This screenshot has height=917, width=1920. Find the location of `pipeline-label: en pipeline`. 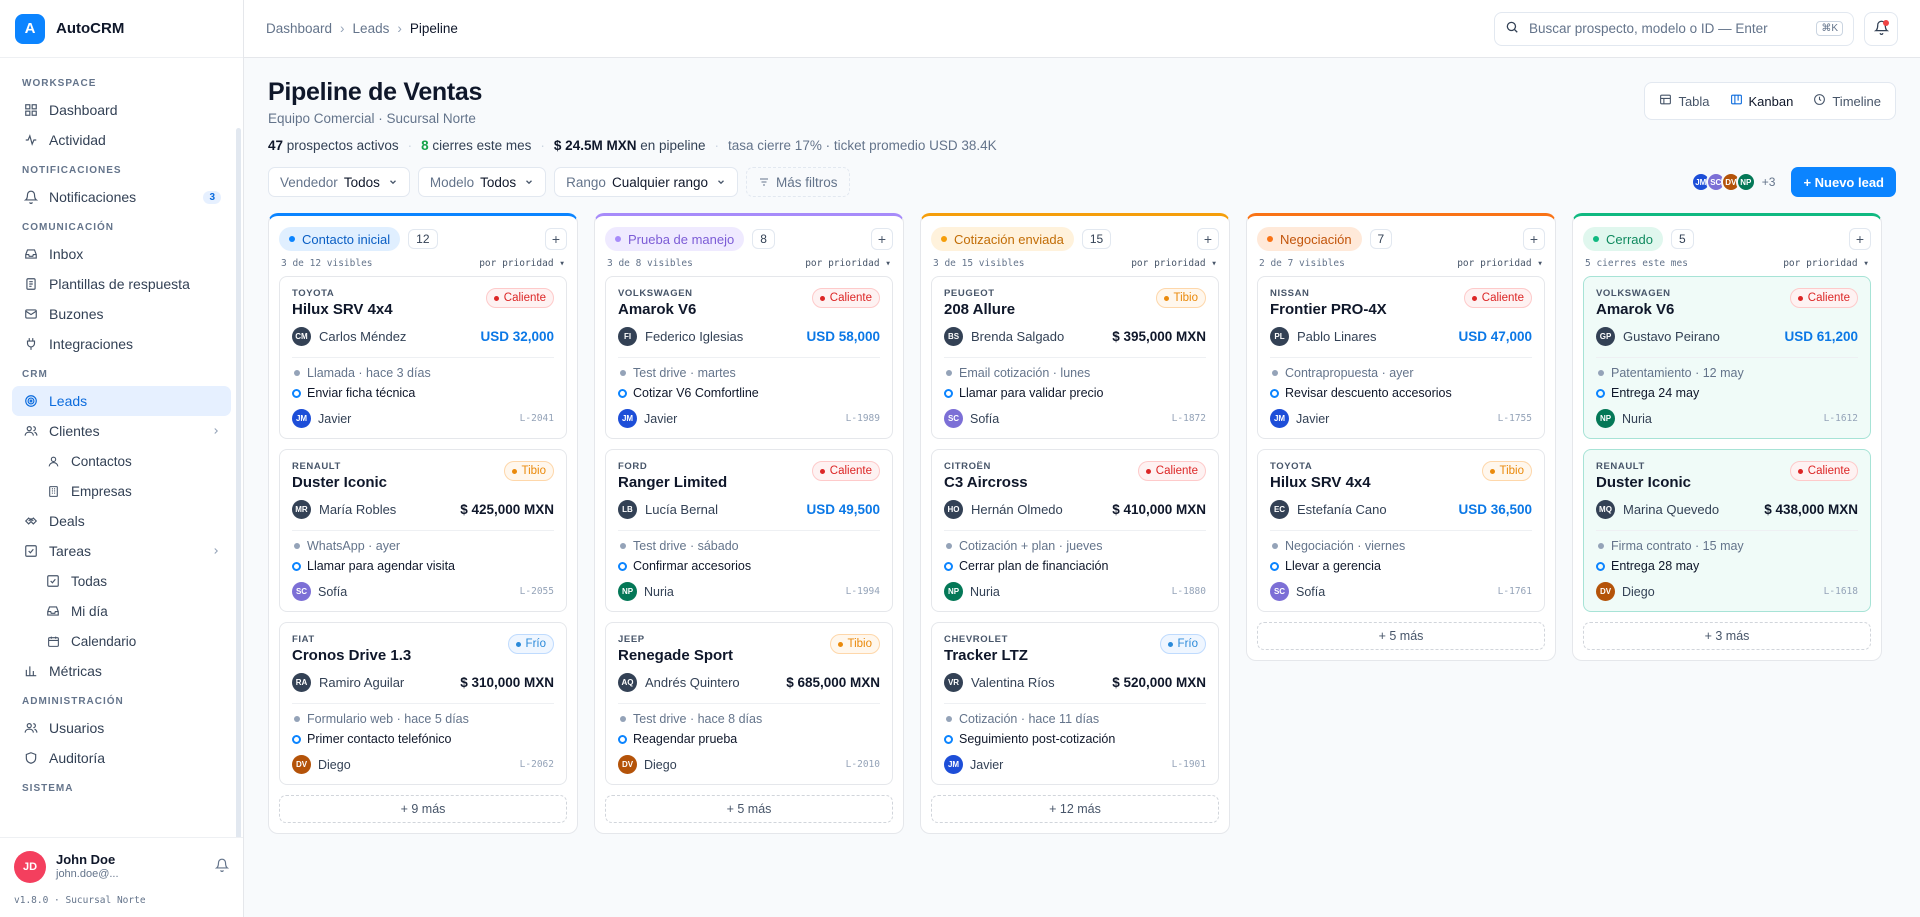

pipeline-label: en pipeline is located at coordinates (673, 145).